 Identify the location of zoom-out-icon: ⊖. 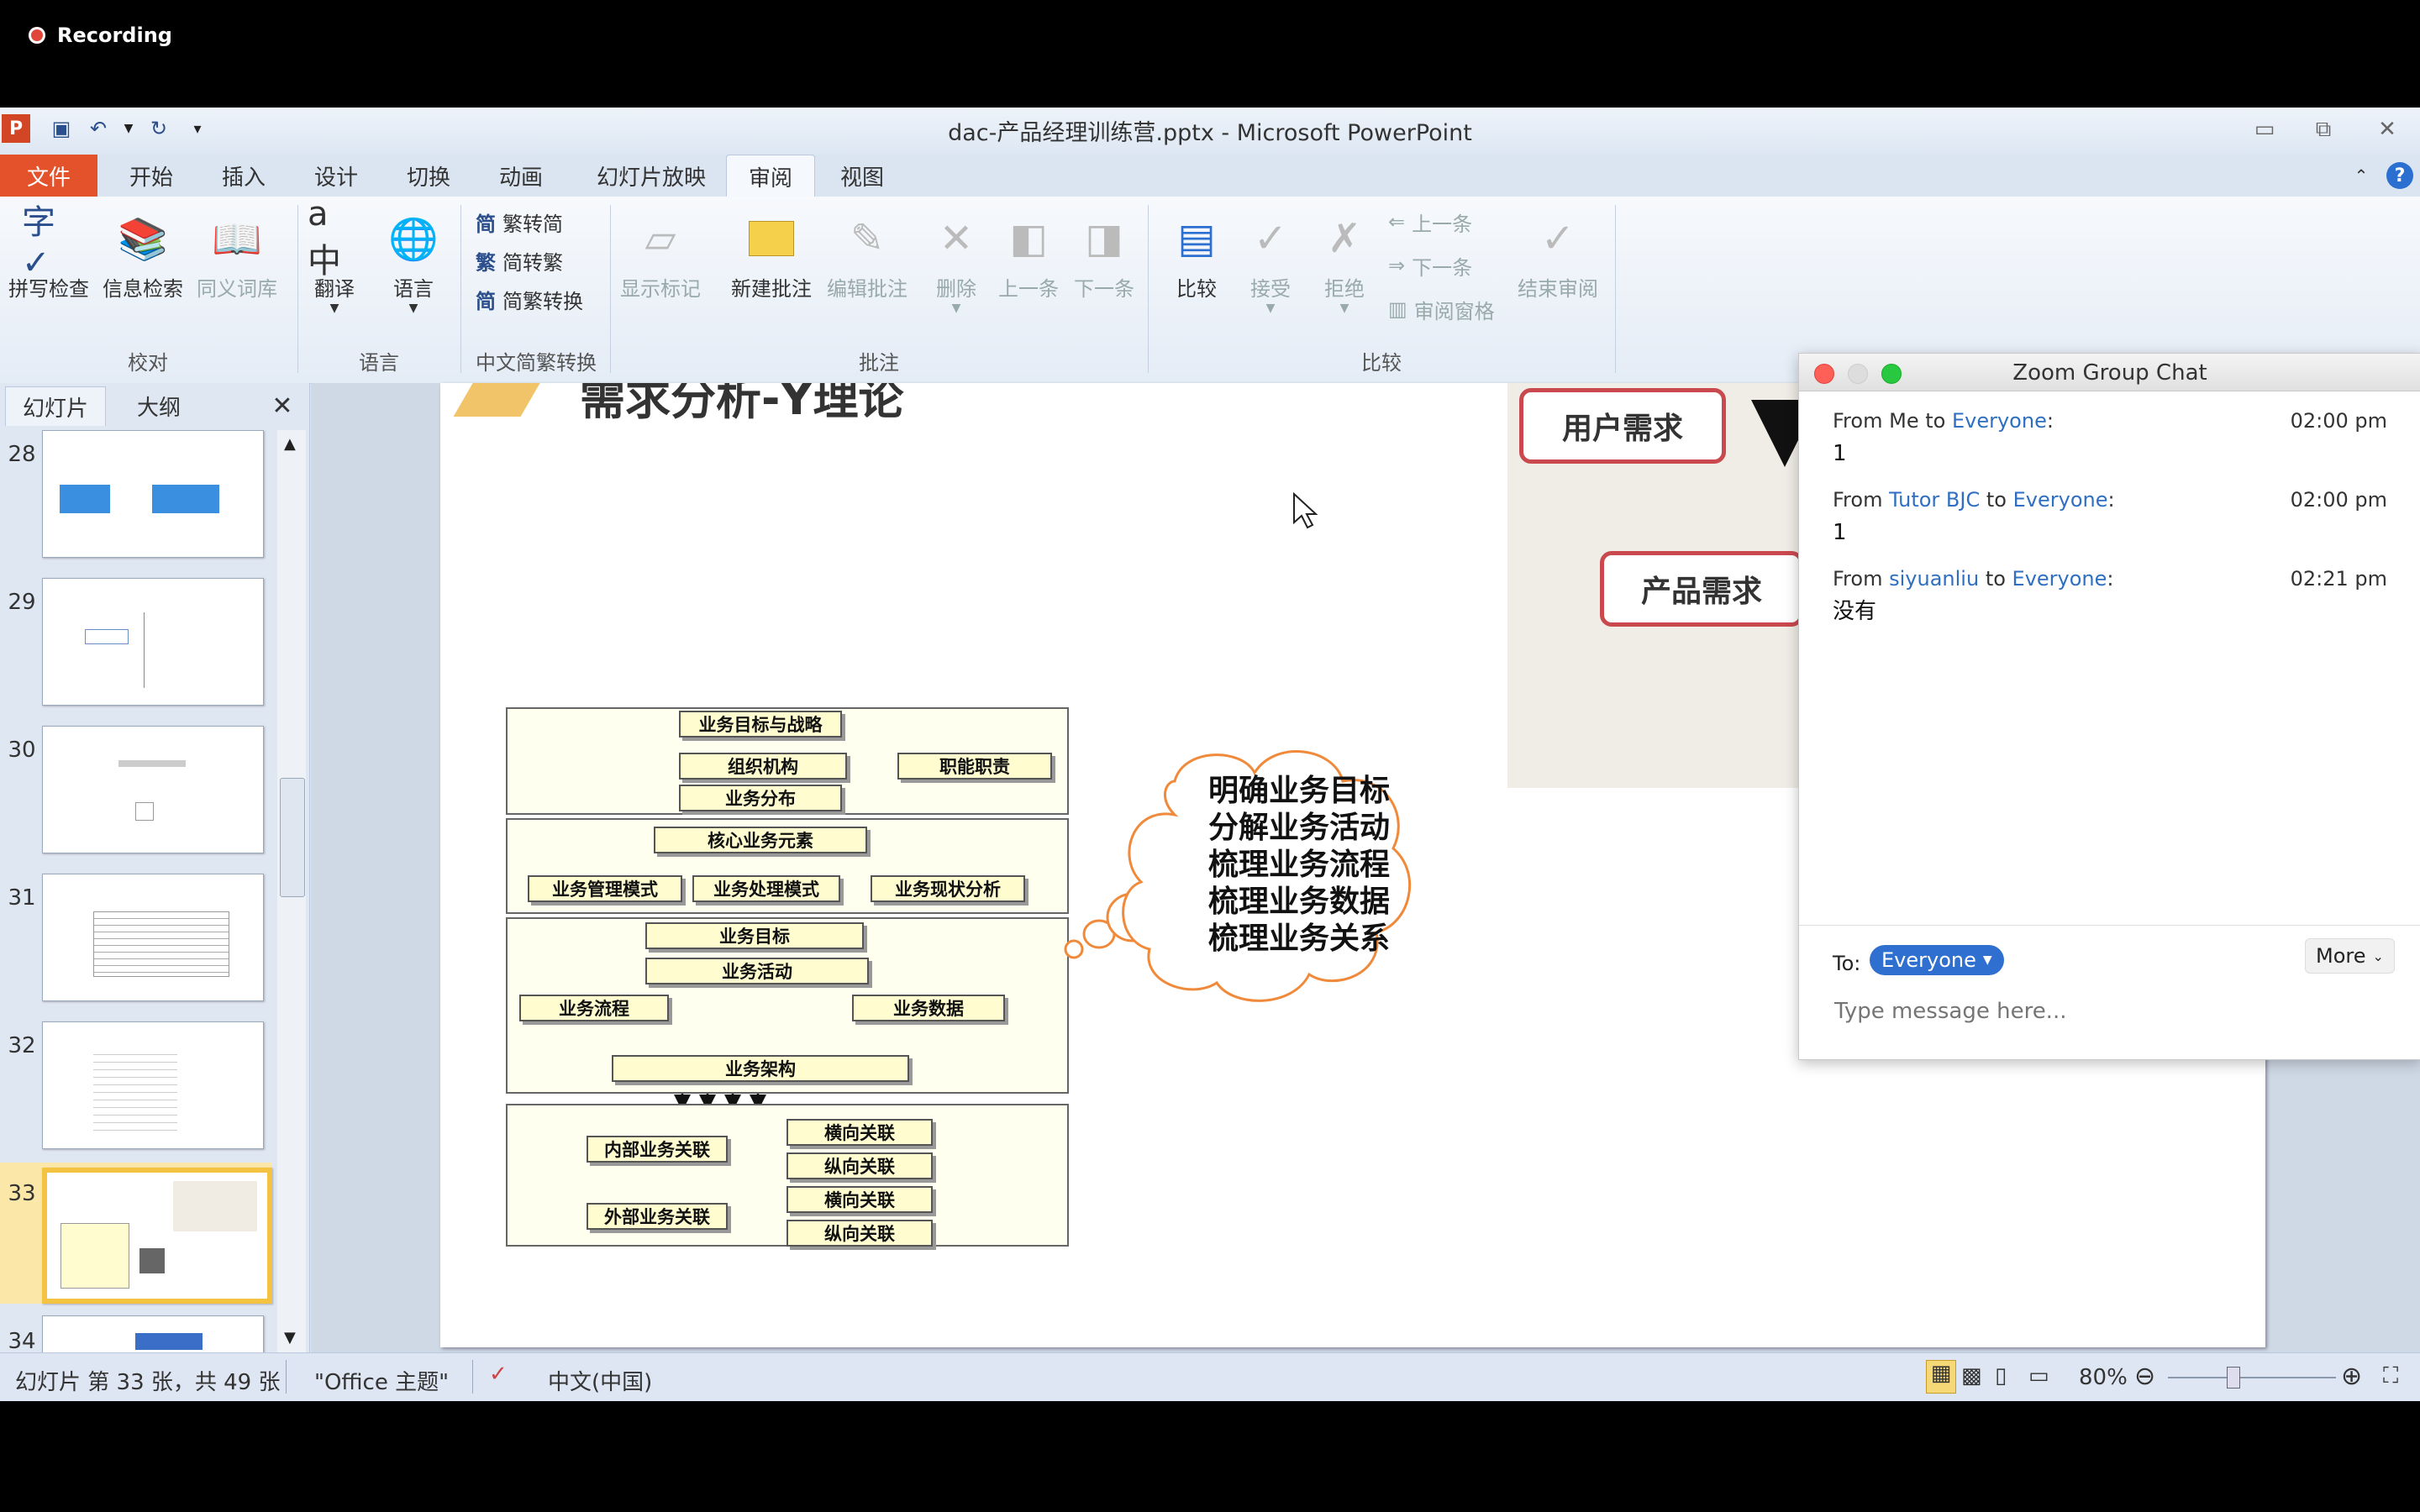
(2145, 1376).